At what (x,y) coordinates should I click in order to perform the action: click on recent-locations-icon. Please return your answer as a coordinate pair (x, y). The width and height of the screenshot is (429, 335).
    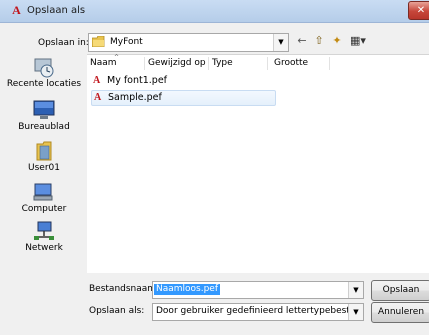
    Looking at the image, I should click on (44, 68).